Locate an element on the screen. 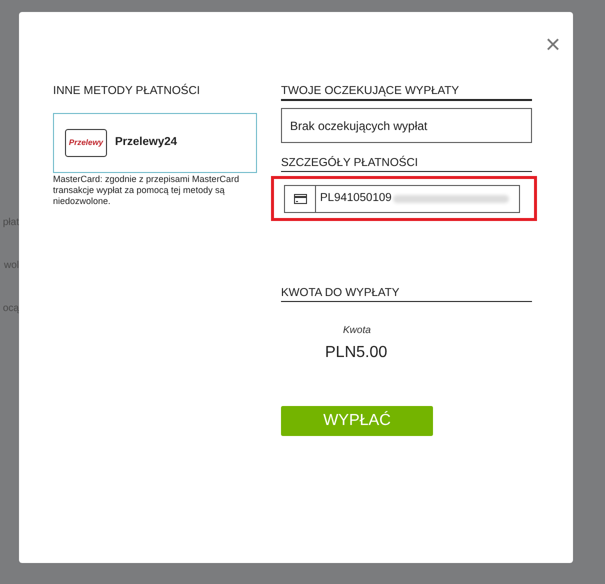 This screenshot has height=584, width=605. przelewy-logo: Przelewy is located at coordinates (86, 143).